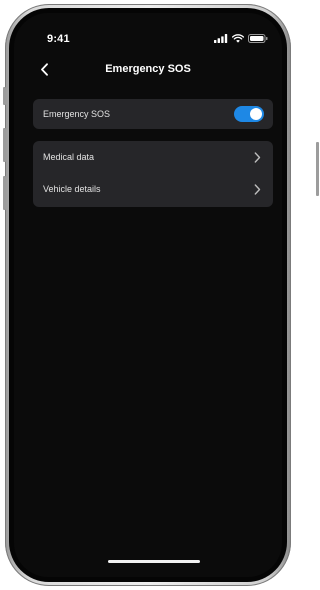 The height and width of the screenshot is (590, 320). Describe the element at coordinates (58, 39) in the screenshot. I see `status-time: 9:41` at that location.